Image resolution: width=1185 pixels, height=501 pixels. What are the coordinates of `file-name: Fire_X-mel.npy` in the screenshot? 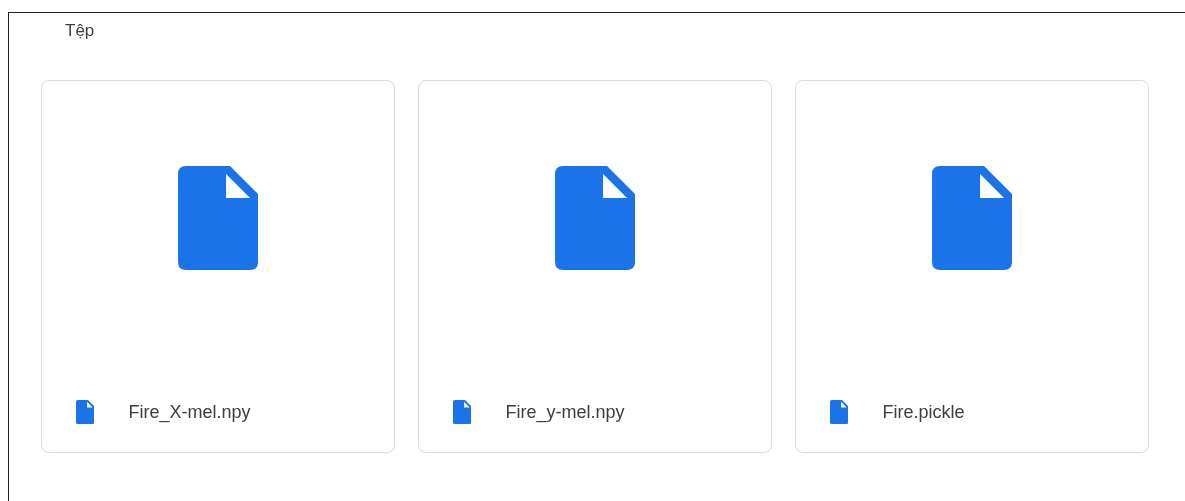 It's located at (189, 412).